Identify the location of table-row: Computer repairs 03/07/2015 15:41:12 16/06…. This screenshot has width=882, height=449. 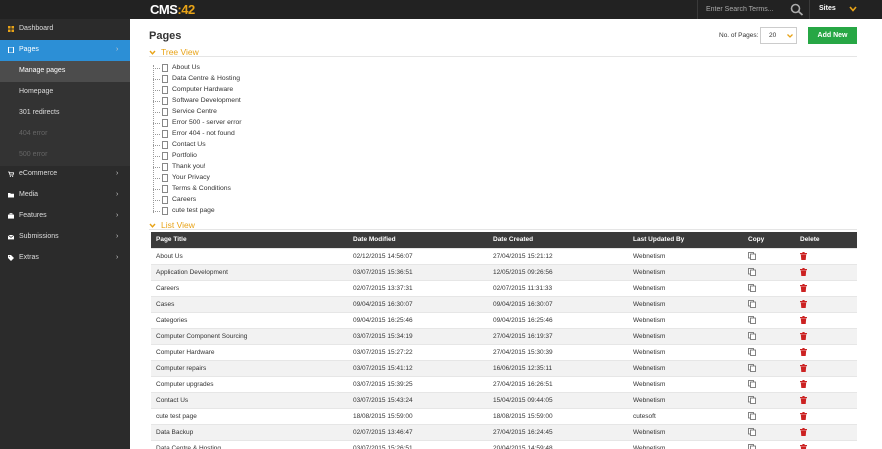
(504, 367).